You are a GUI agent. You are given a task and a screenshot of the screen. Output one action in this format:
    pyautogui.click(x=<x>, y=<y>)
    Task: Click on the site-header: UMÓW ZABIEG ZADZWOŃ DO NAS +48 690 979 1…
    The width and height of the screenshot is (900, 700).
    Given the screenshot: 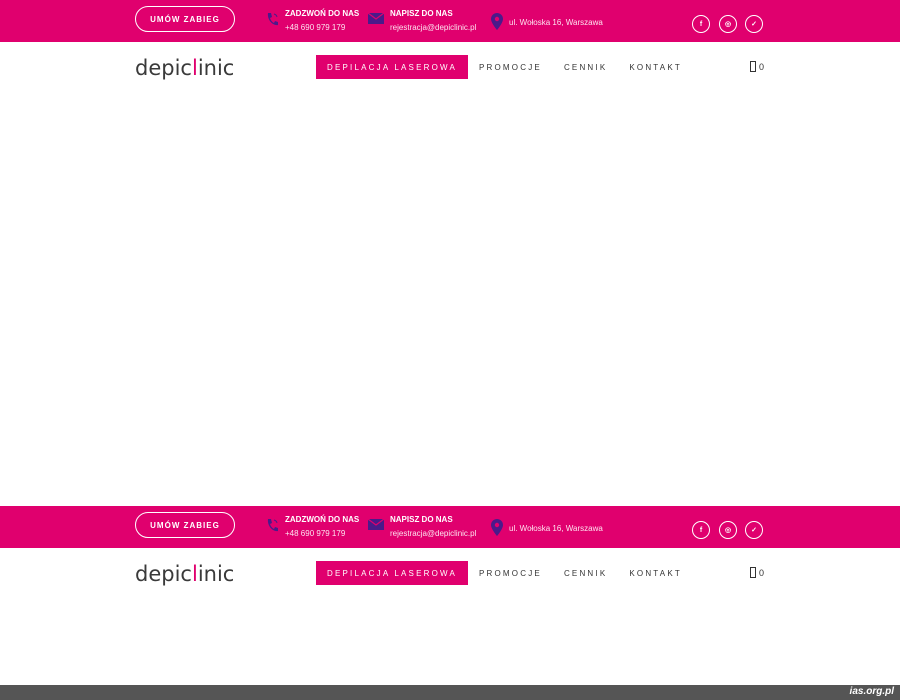 What is the action you would take?
    pyautogui.click(x=450, y=46)
    